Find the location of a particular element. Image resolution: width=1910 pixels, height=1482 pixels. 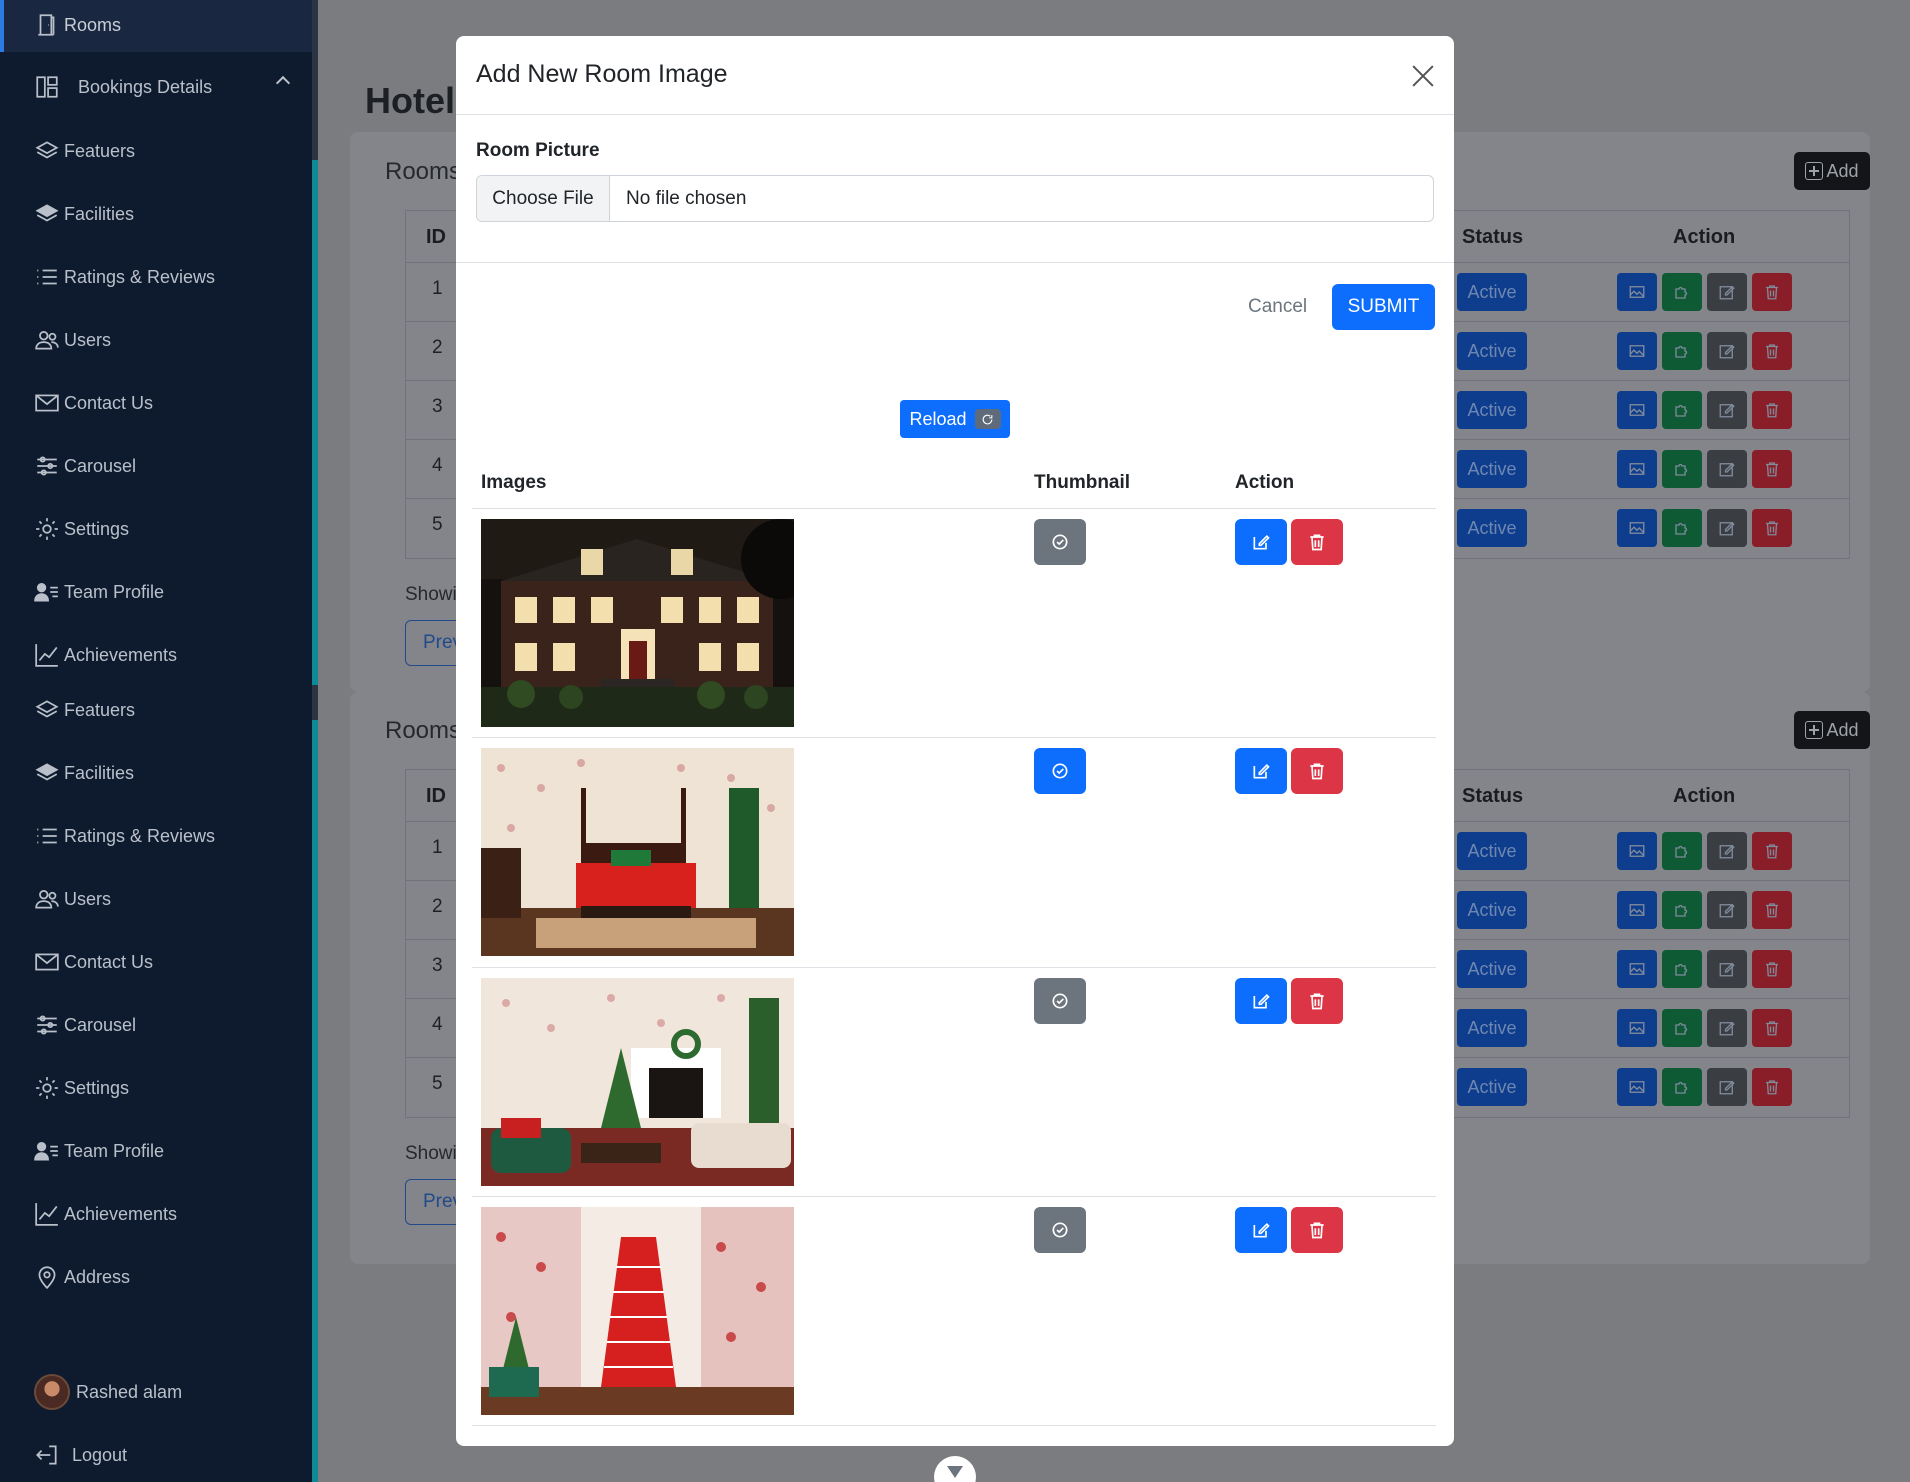

sidebar-item-contact-us: Contact Us is located at coordinates (93, 403).